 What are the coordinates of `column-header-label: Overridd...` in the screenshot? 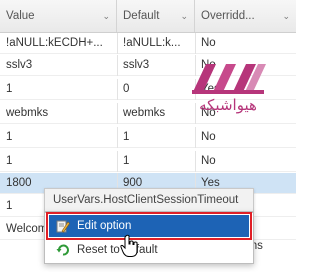 It's located at (228, 16).